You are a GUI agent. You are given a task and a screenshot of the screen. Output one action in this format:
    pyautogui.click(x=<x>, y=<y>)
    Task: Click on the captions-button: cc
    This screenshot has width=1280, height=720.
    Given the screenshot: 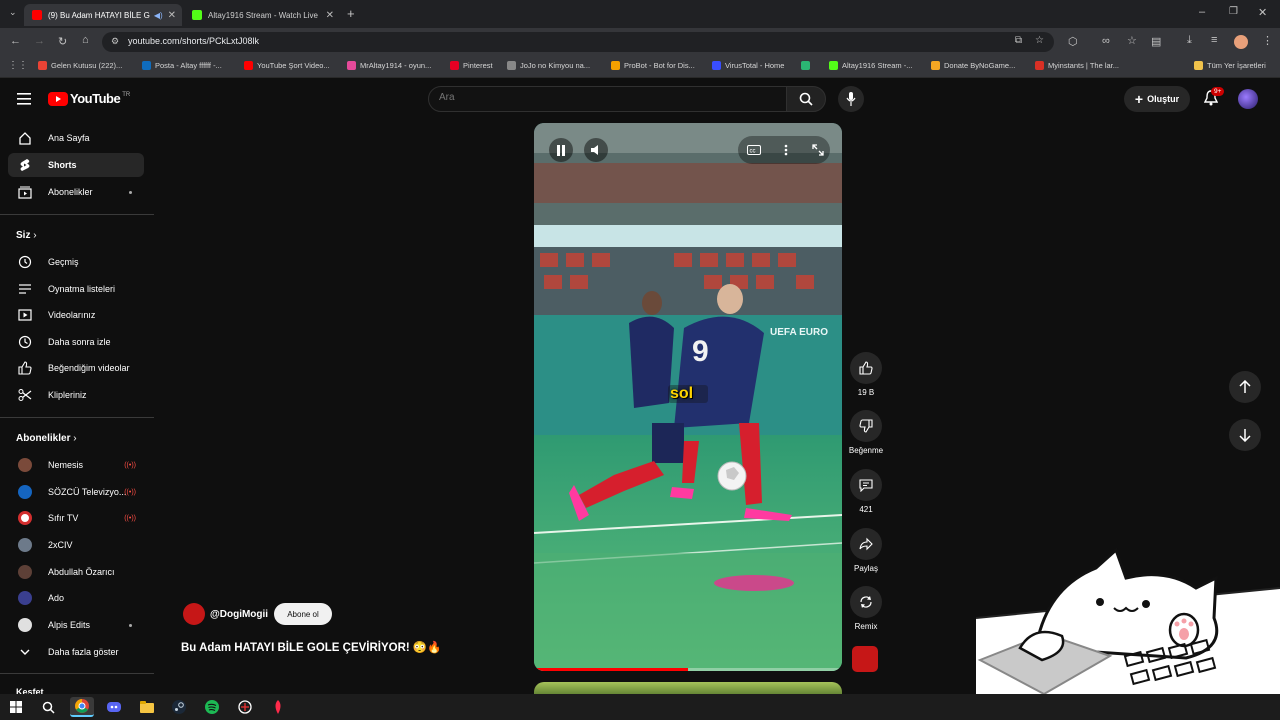 What is the action you would take?
    pyautogui.click(x=754, y=150)
    